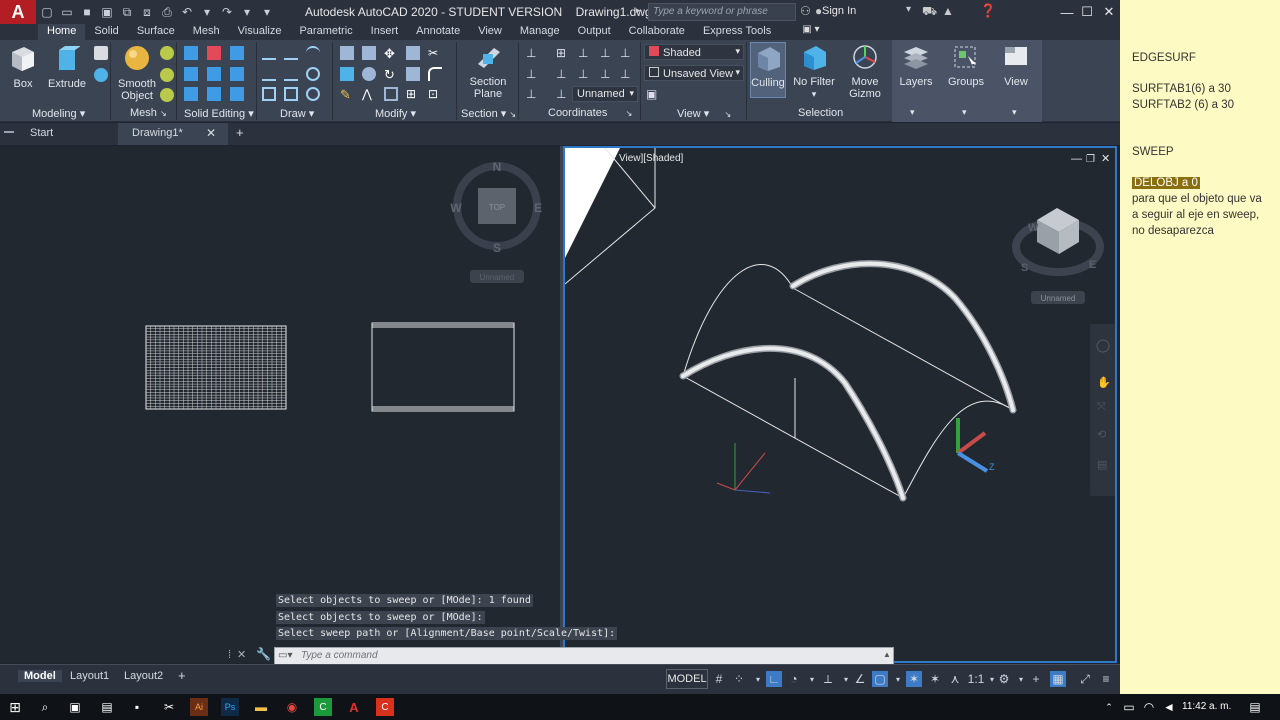  What do you see at coordinates (101, 53) in the screenshot?
I see `polysolid-icon` at bounding box center [101, 53].